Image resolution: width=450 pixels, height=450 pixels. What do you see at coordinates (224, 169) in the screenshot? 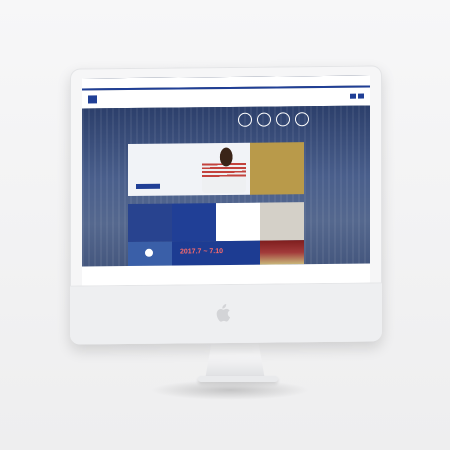
I see `banner-photo` at bounding box center [224, 169].